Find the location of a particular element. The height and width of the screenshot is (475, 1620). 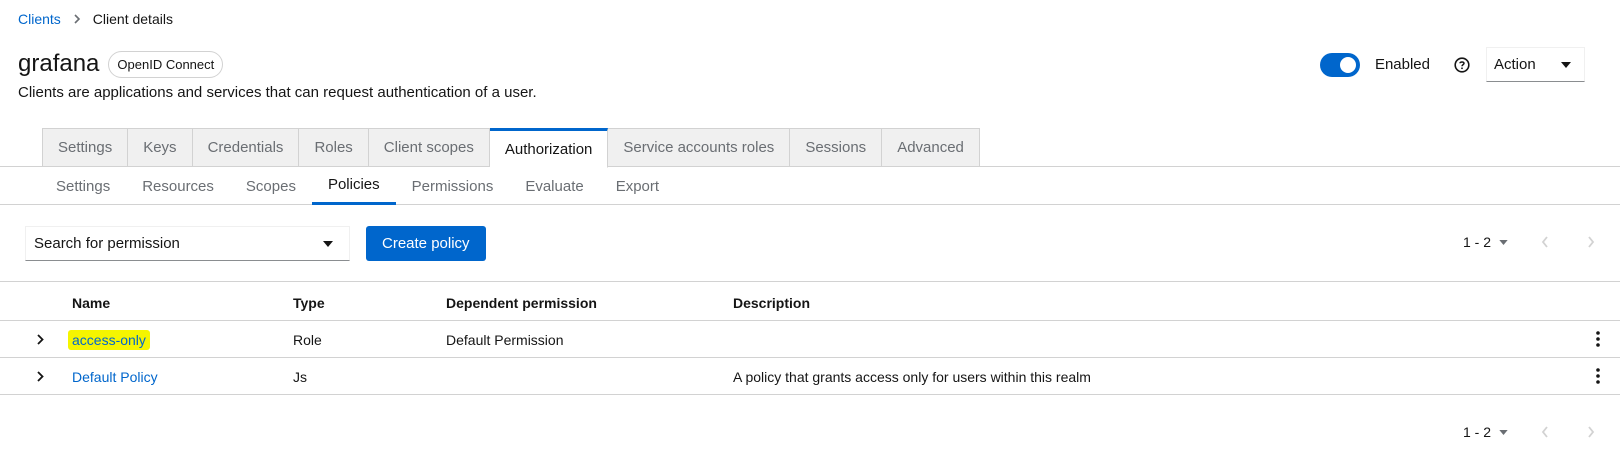

action-dropdown: Action is located at coordinates (1535, 64).